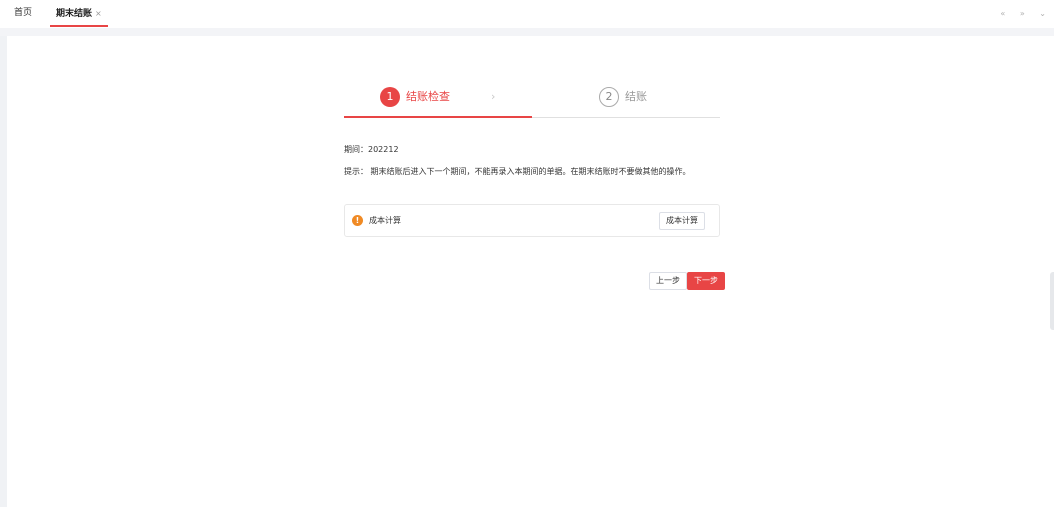 The image size is (1054, 507). I want to click on tab-controls: « » ⌄, so click(1017, 13).